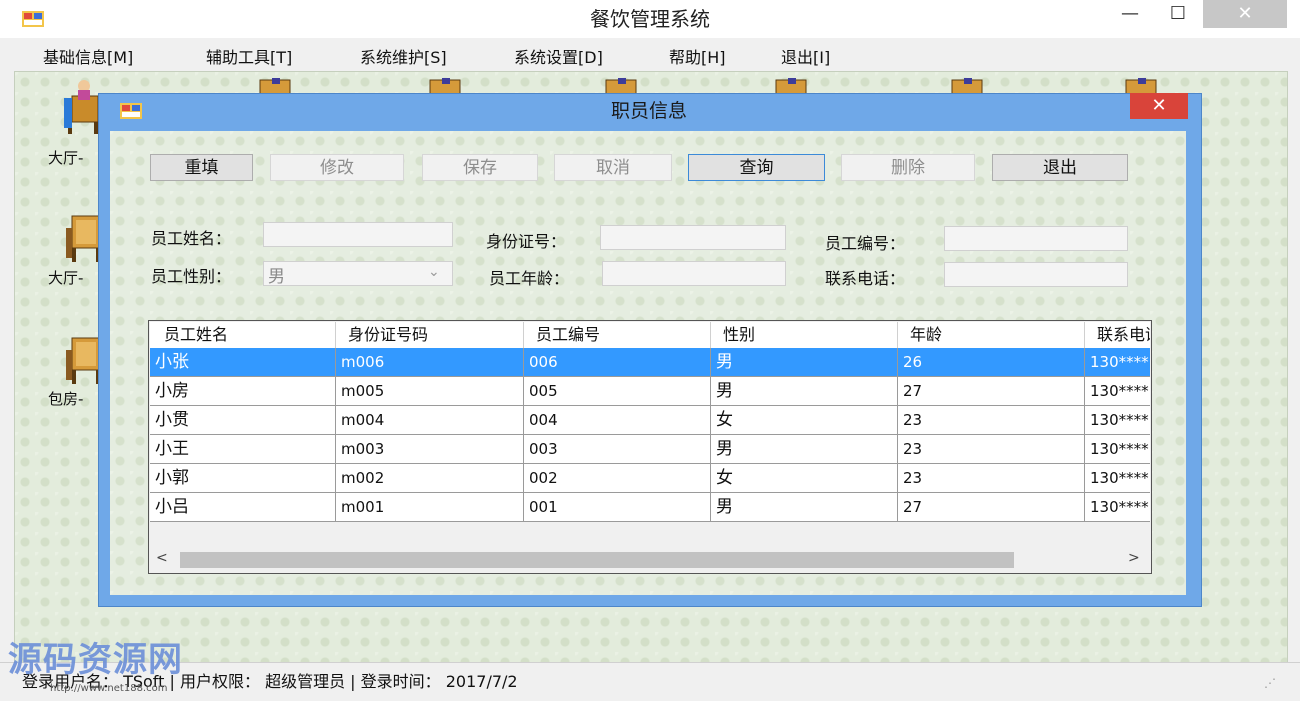 Image resolution: width=1300 pixels, height=701 pixels. What do you see at coordinates (430, 362) in the screenshot?
I see `grid-cell: m006` at bounding box center [430, 362].